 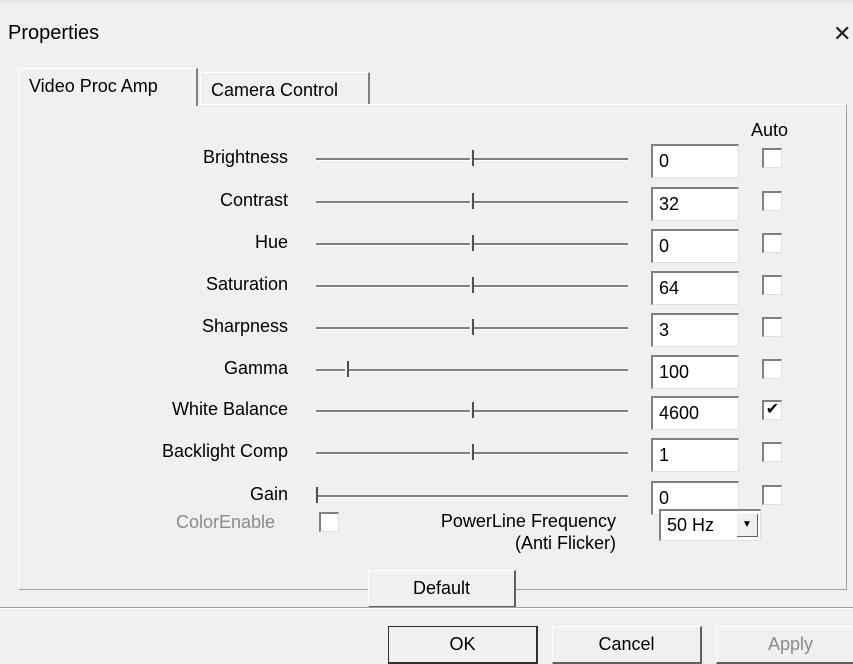 I want to click on window-title: Properties, so click(x=54, y=33).